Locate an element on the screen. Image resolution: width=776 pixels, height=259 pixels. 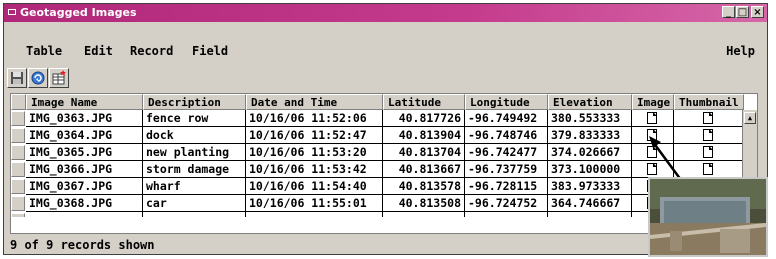
cell-date-and-time: 10/16/06 11:53:20 is located at coordinates (314, 152).